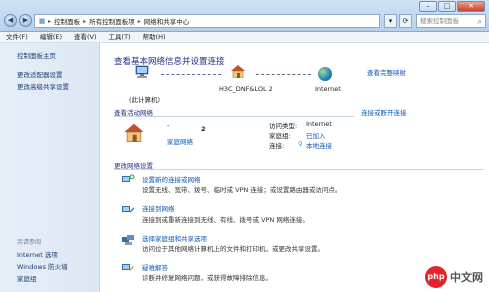  I want to click on sidebar-item-adapter-settings: 更改适配器设置, so click(40, 74).